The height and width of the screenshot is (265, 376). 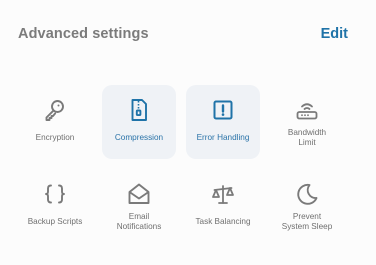 I want to click on router-icon, so click(x=307, y=110).